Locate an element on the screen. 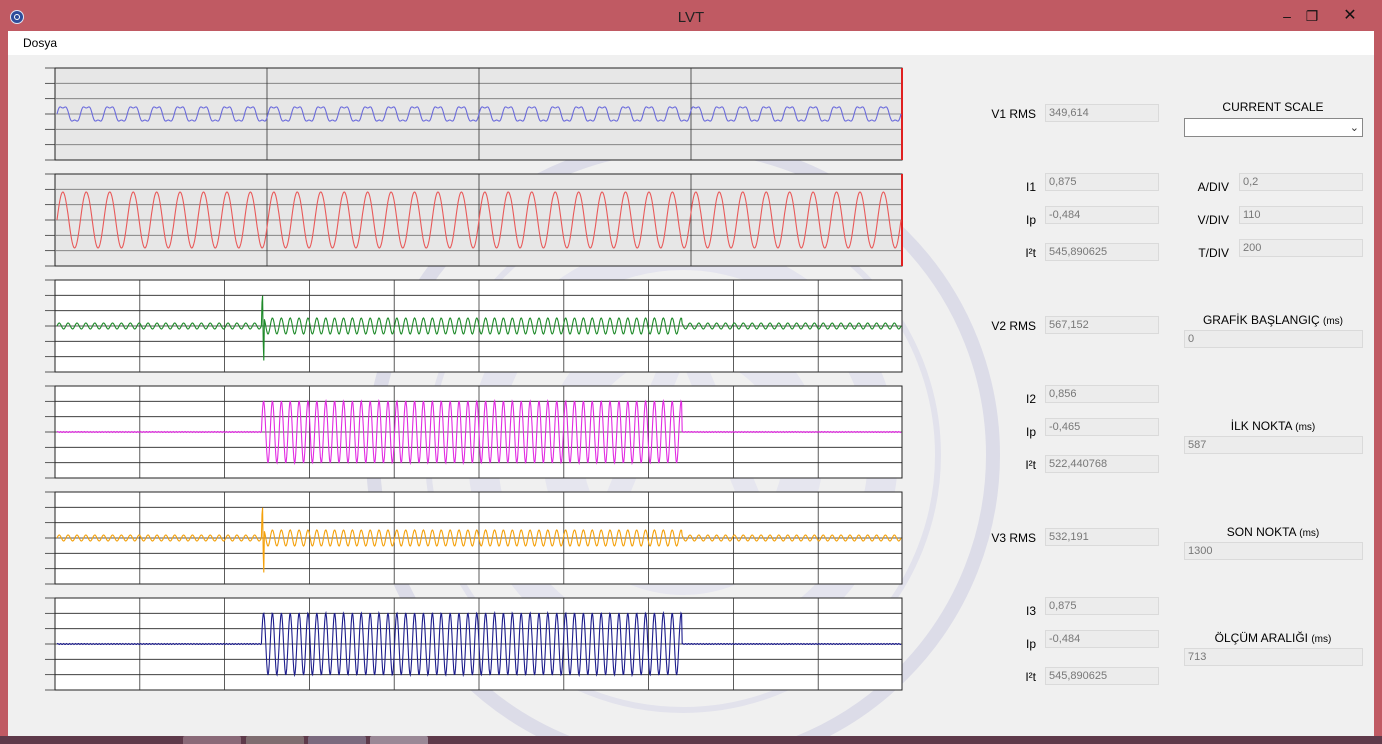 The height and width of the screenshot is (744, 1382). chevron-down-icon: ⌄ is located at coordinates (1354, 128).